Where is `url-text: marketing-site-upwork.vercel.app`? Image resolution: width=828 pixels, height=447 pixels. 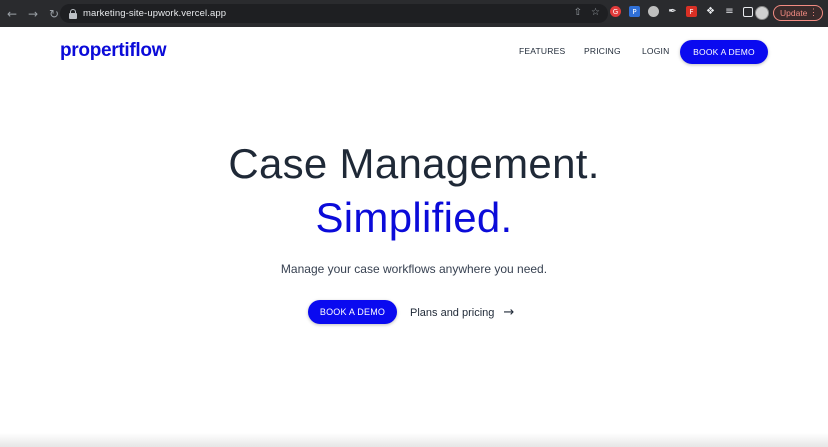 url-text: marketing-site-upwork.vercel.app is located at coordinates (155, 13).